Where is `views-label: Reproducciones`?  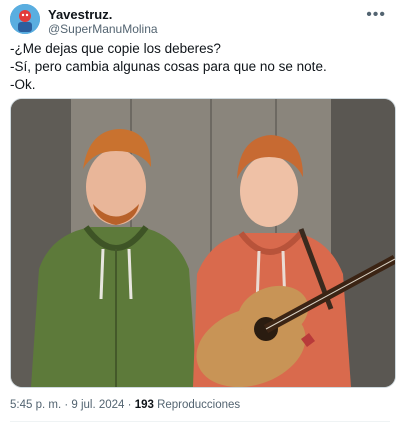 views-label: Reproducciones is located at coordinates (197, 405).